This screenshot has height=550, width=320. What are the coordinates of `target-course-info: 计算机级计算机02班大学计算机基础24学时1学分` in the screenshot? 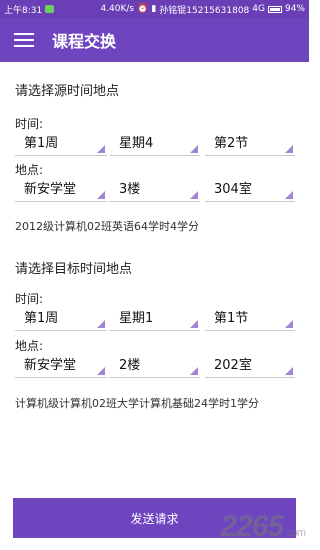 It's located at (137, 403).